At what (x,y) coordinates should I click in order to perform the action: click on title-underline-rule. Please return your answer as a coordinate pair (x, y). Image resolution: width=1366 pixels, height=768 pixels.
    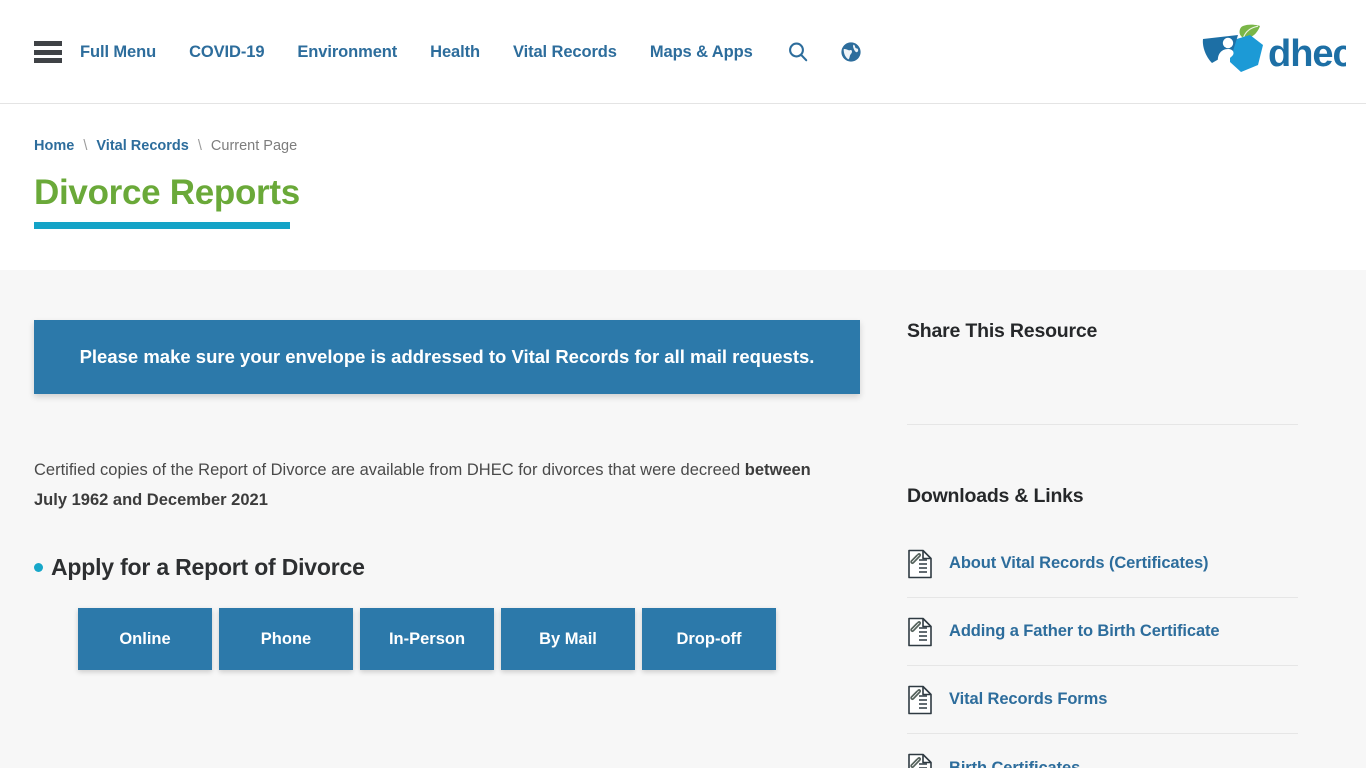
    Looking at the image, I should click on (162, 225).